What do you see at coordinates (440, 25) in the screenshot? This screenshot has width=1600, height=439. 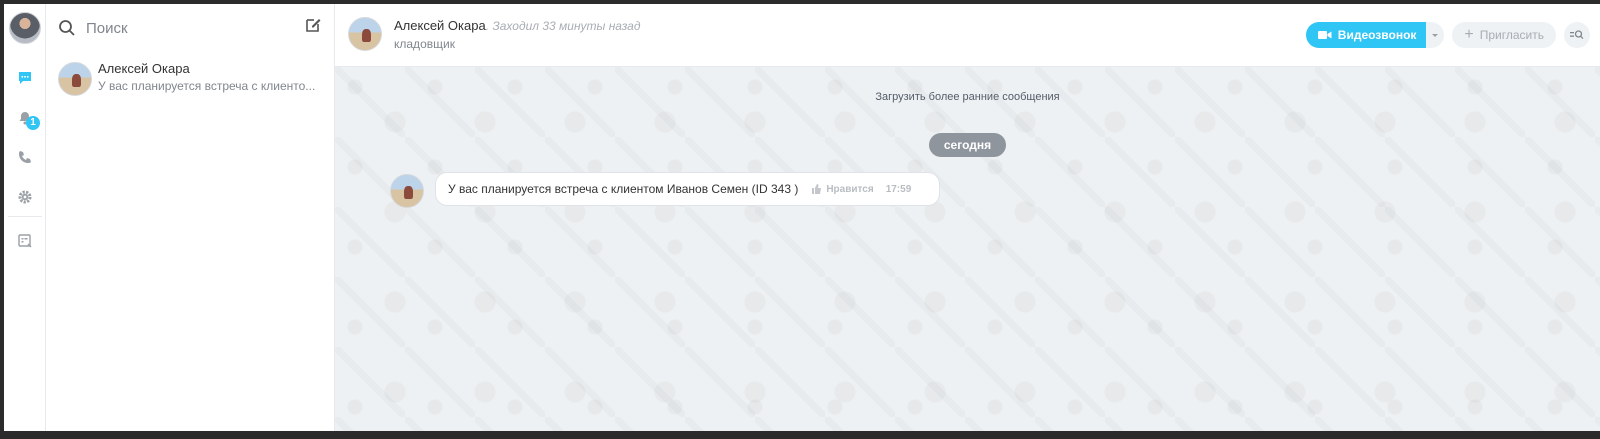 I see `chat-user-name: Алексей Окара` at bounding box center [440, 25].